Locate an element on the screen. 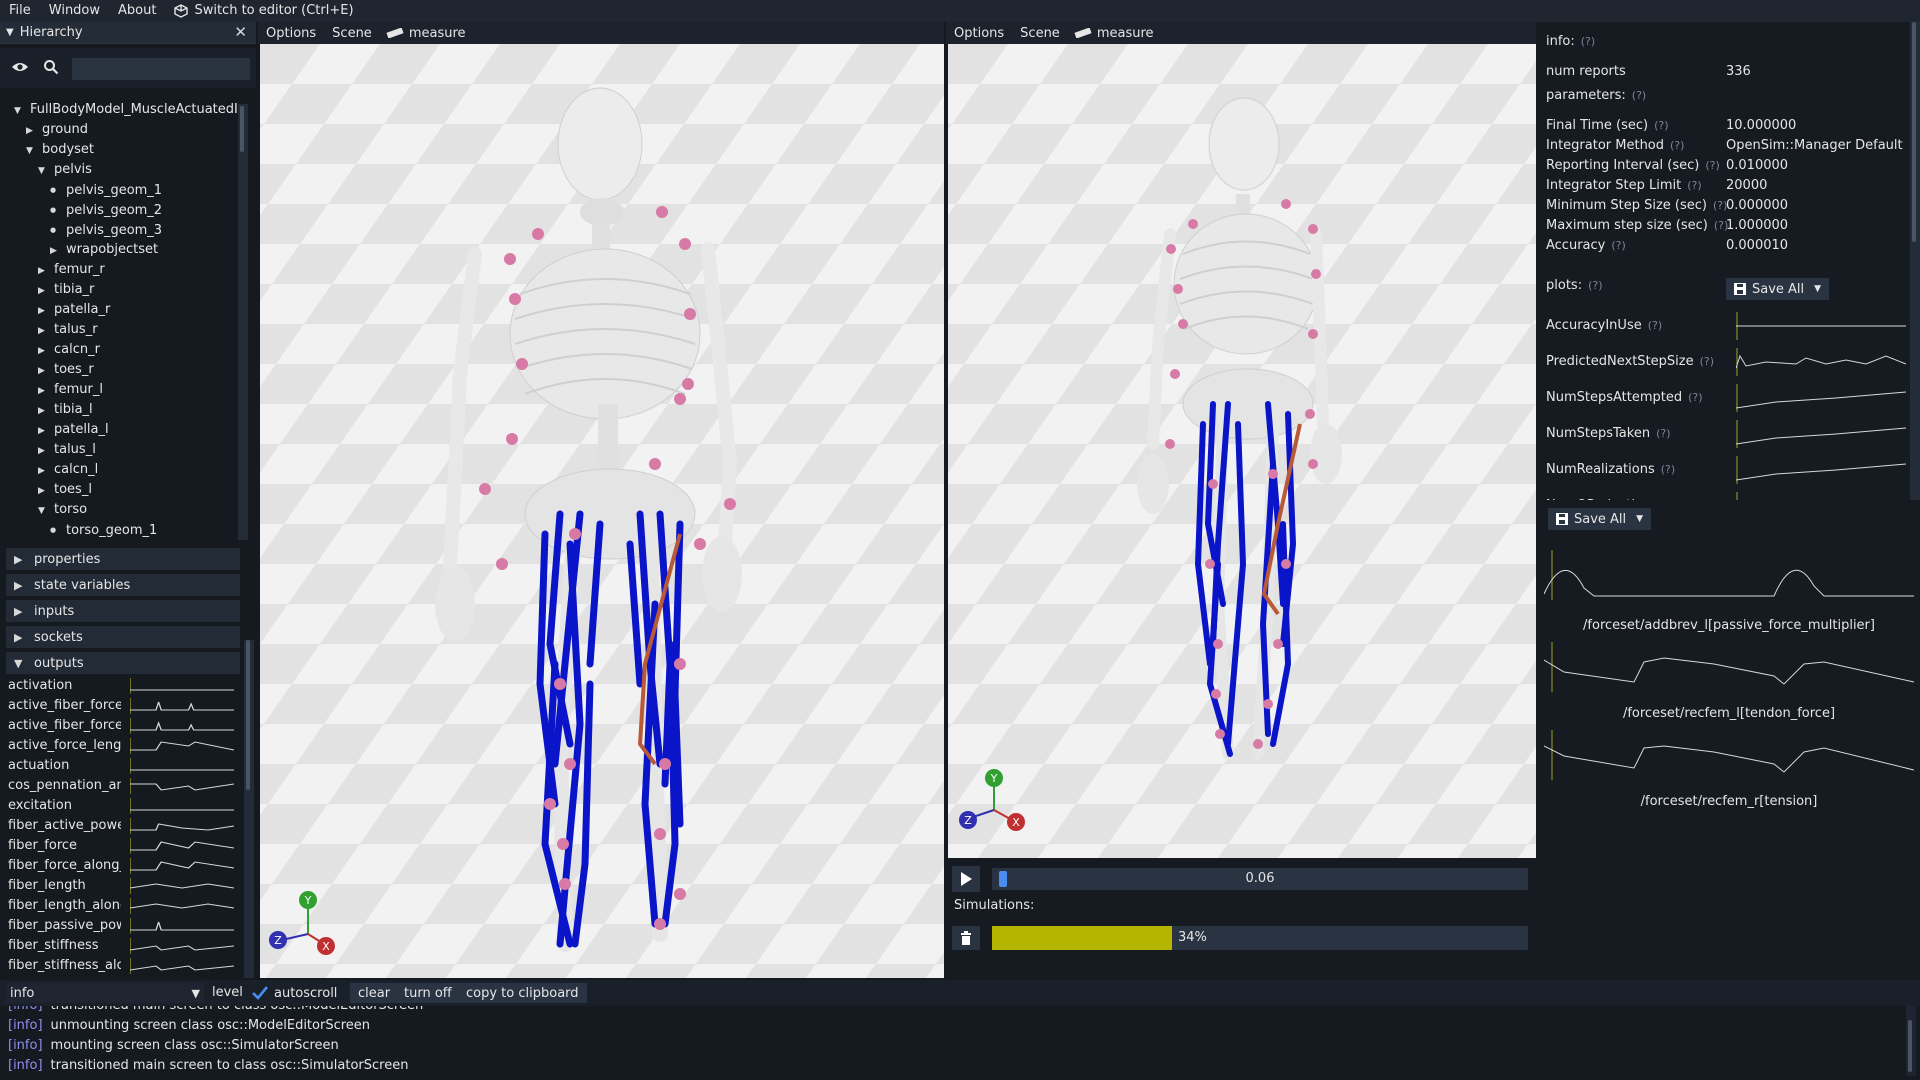 The width and height of the screenshot is (1920, 1080). hierarchy-panel-title: ▼ Hierarchy ✕ is located at coordinates (128, 33).